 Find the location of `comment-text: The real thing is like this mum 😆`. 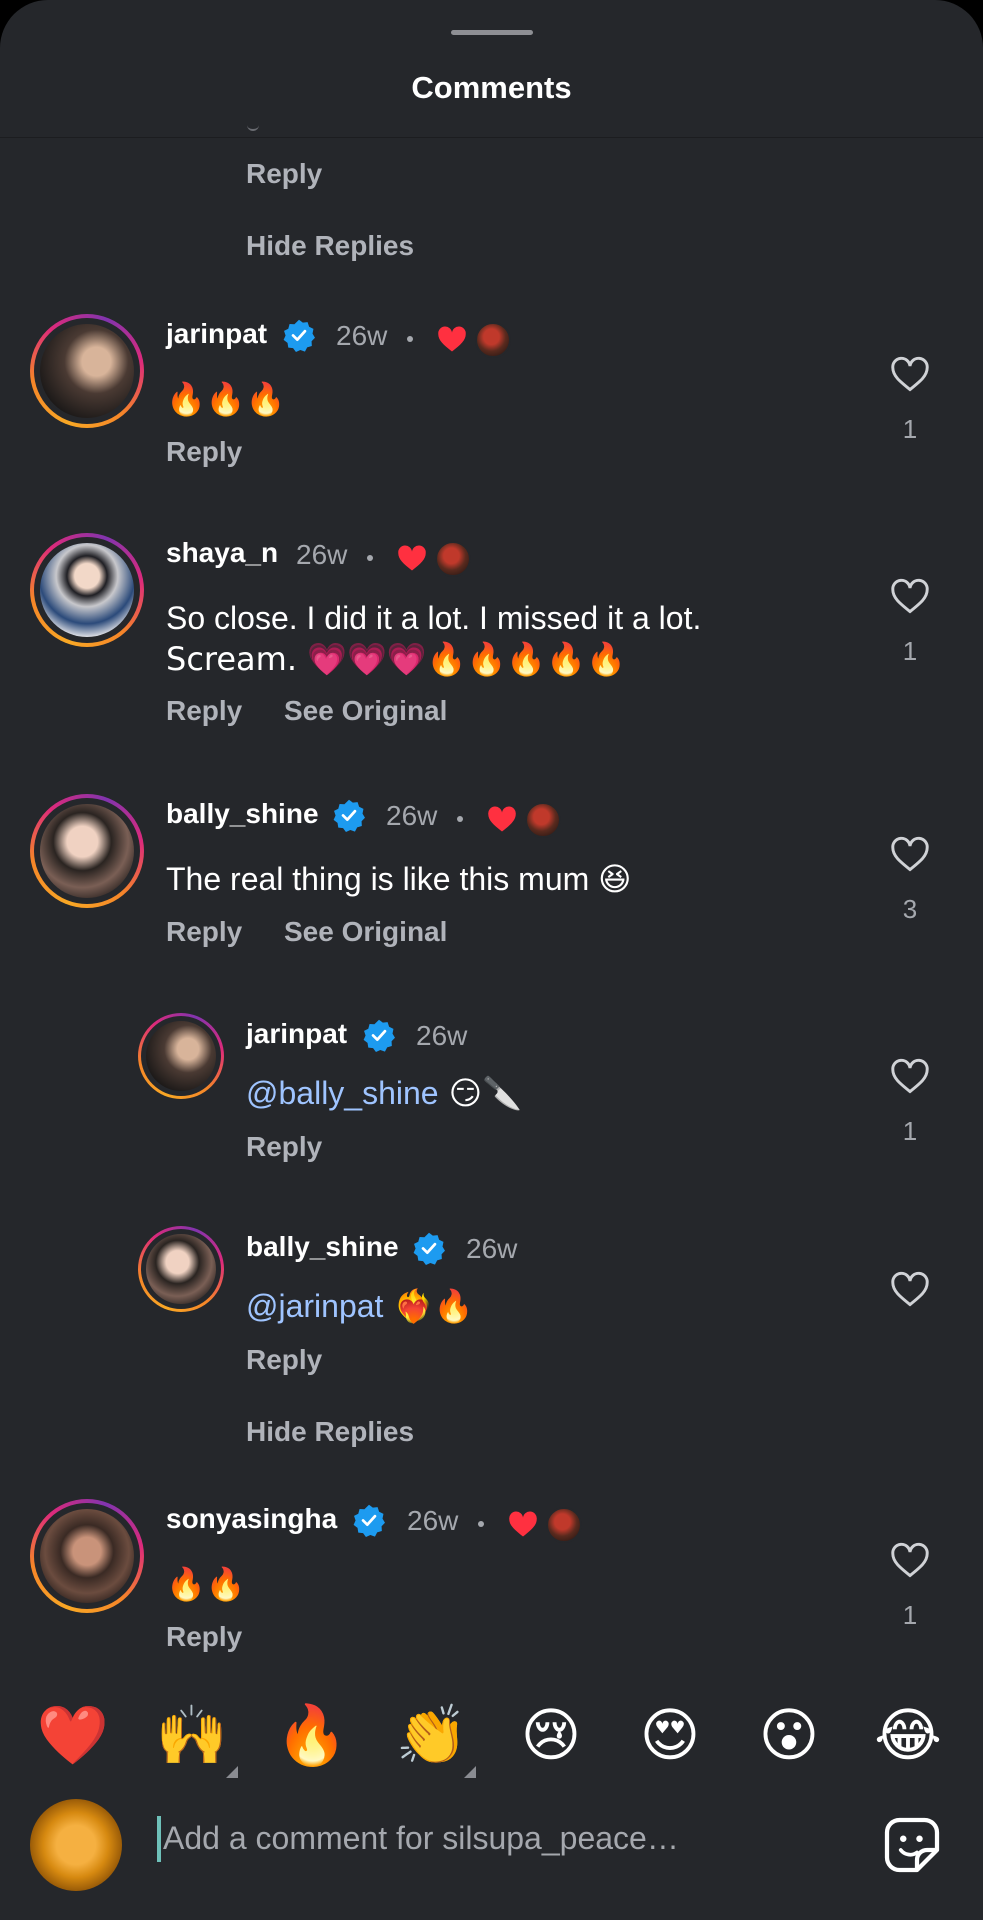

comment-text: The real thing is like this mum 😆 is located at coordinates (399, 879).